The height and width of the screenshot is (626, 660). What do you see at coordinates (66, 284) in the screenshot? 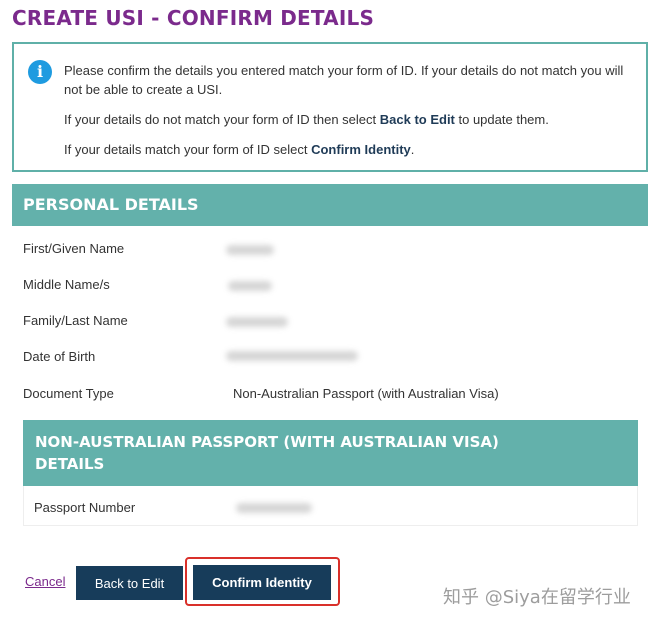
I see `middle-name-label: Middle Name/s` at bounding box center [66, 284].